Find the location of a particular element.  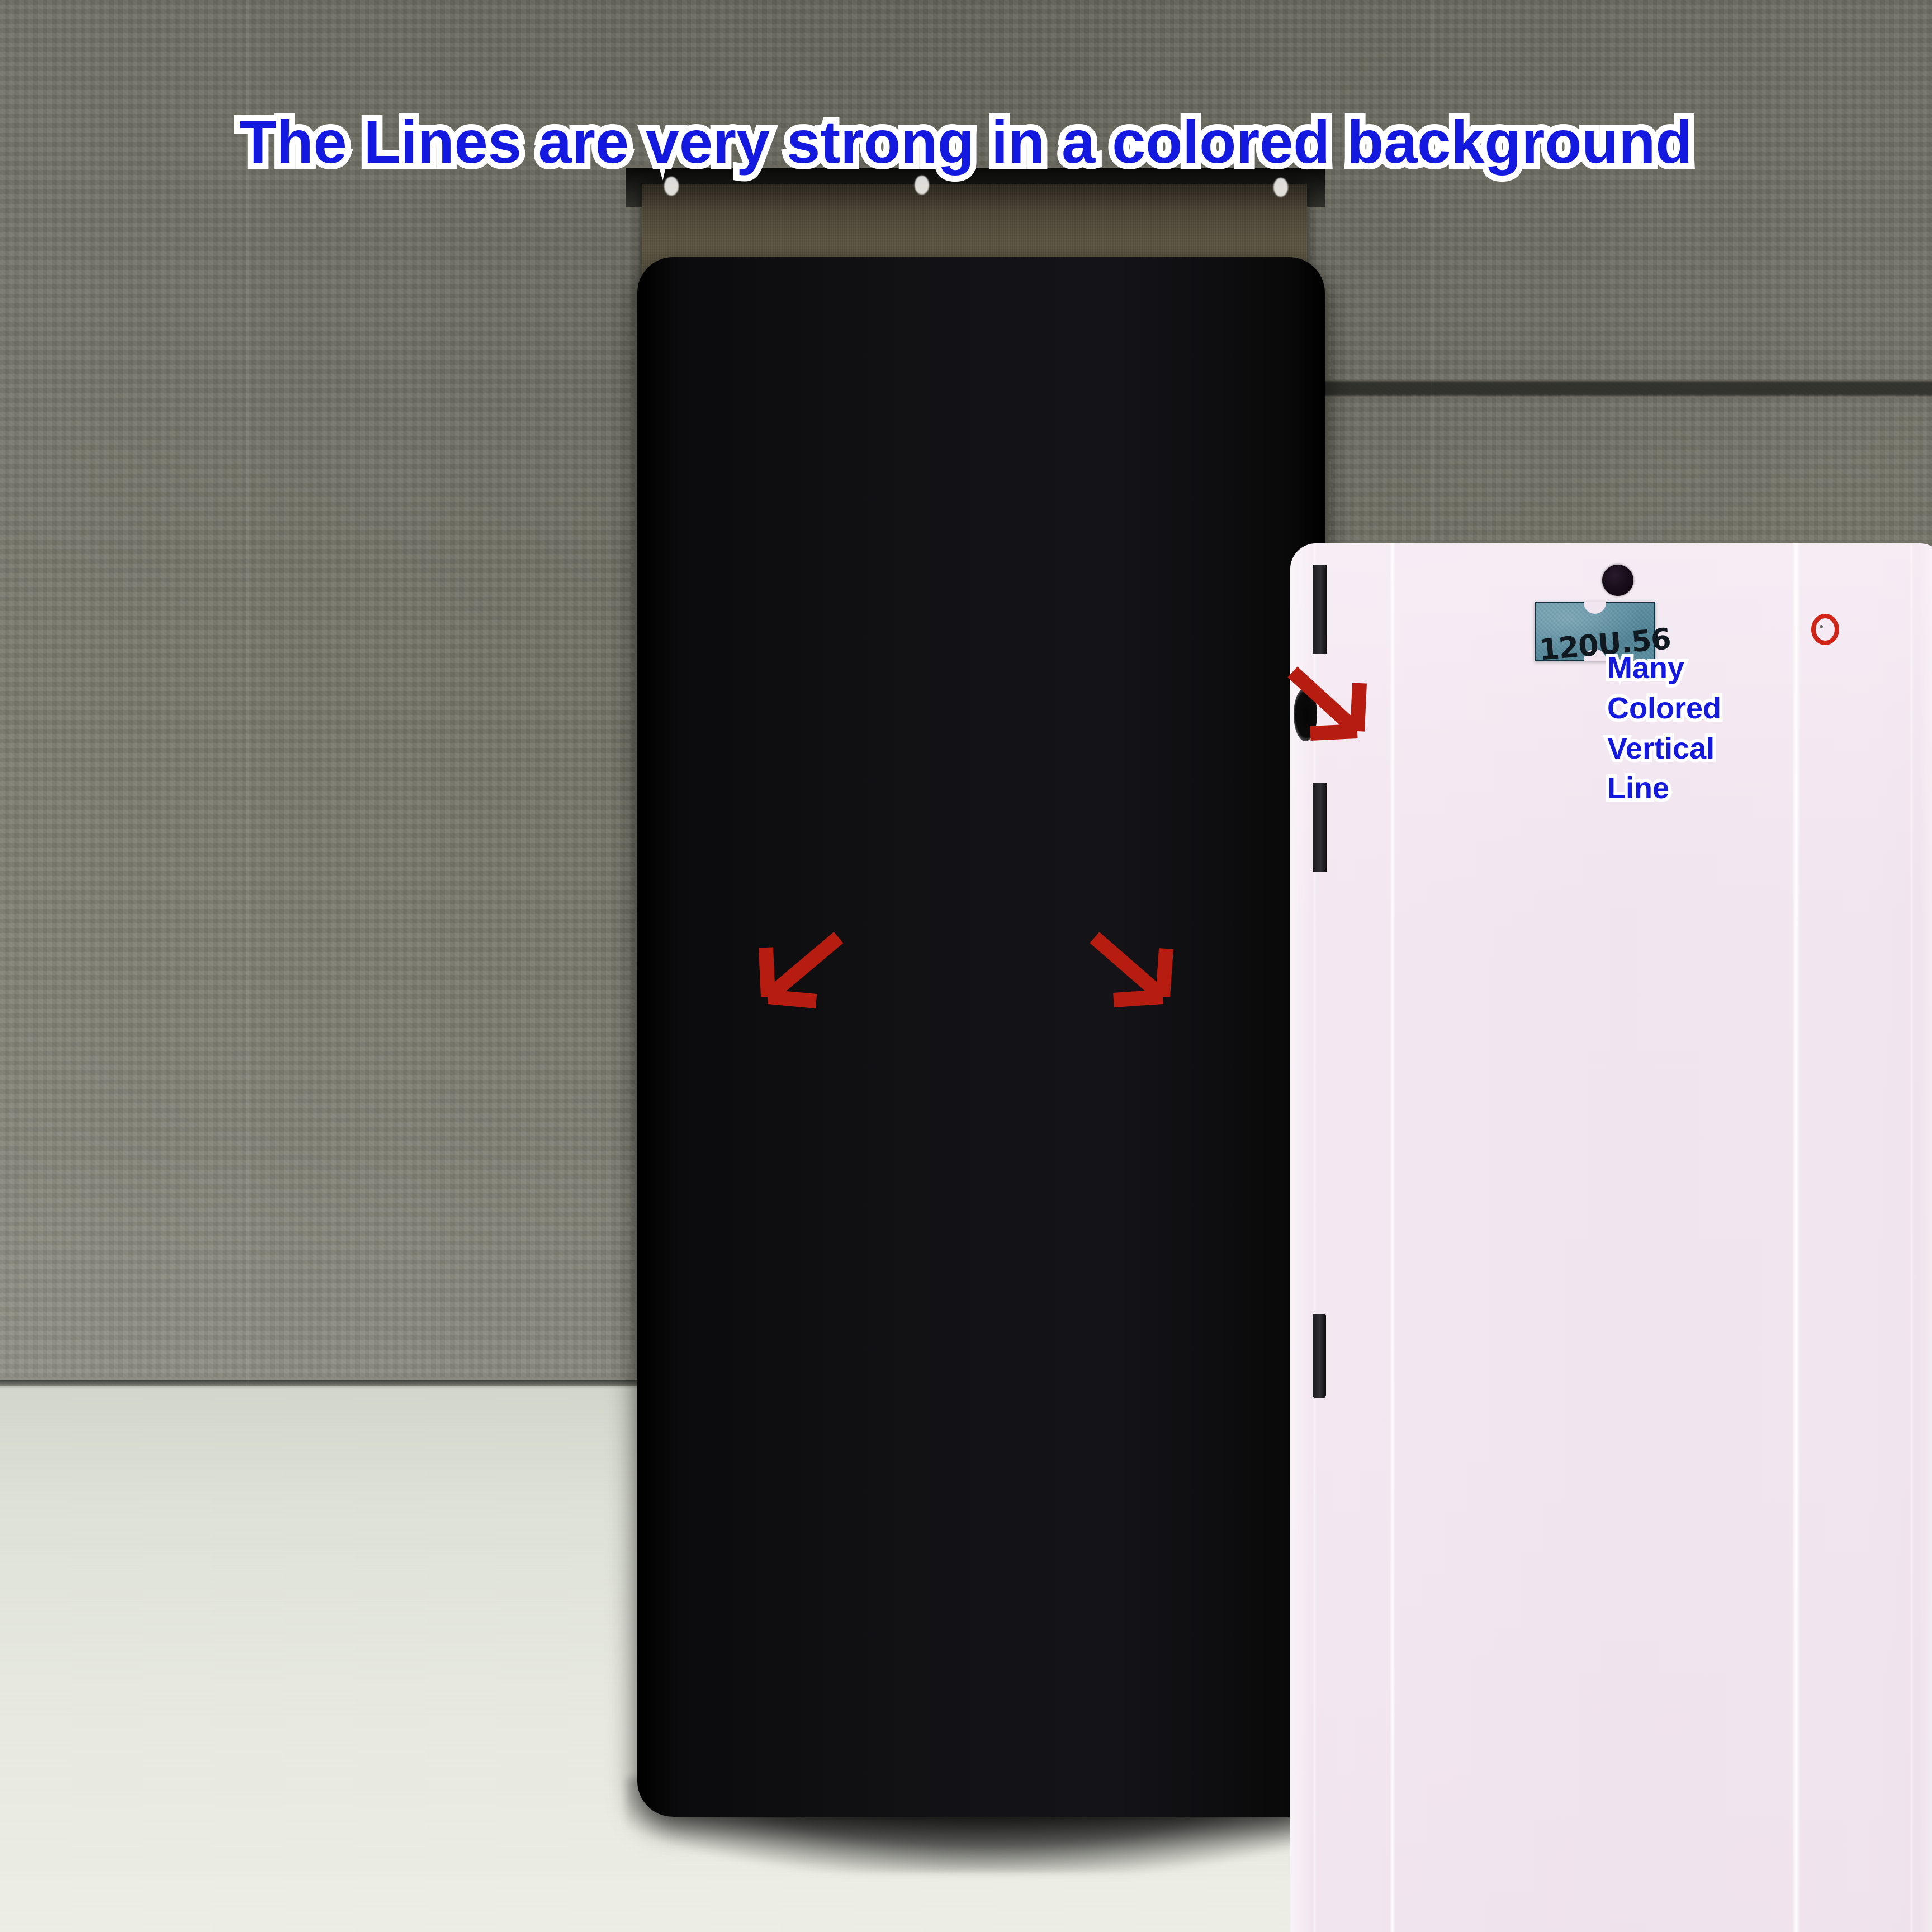

screen-annotation-text: Many Colored Vertical Line is located at coordinates (1665, 728).